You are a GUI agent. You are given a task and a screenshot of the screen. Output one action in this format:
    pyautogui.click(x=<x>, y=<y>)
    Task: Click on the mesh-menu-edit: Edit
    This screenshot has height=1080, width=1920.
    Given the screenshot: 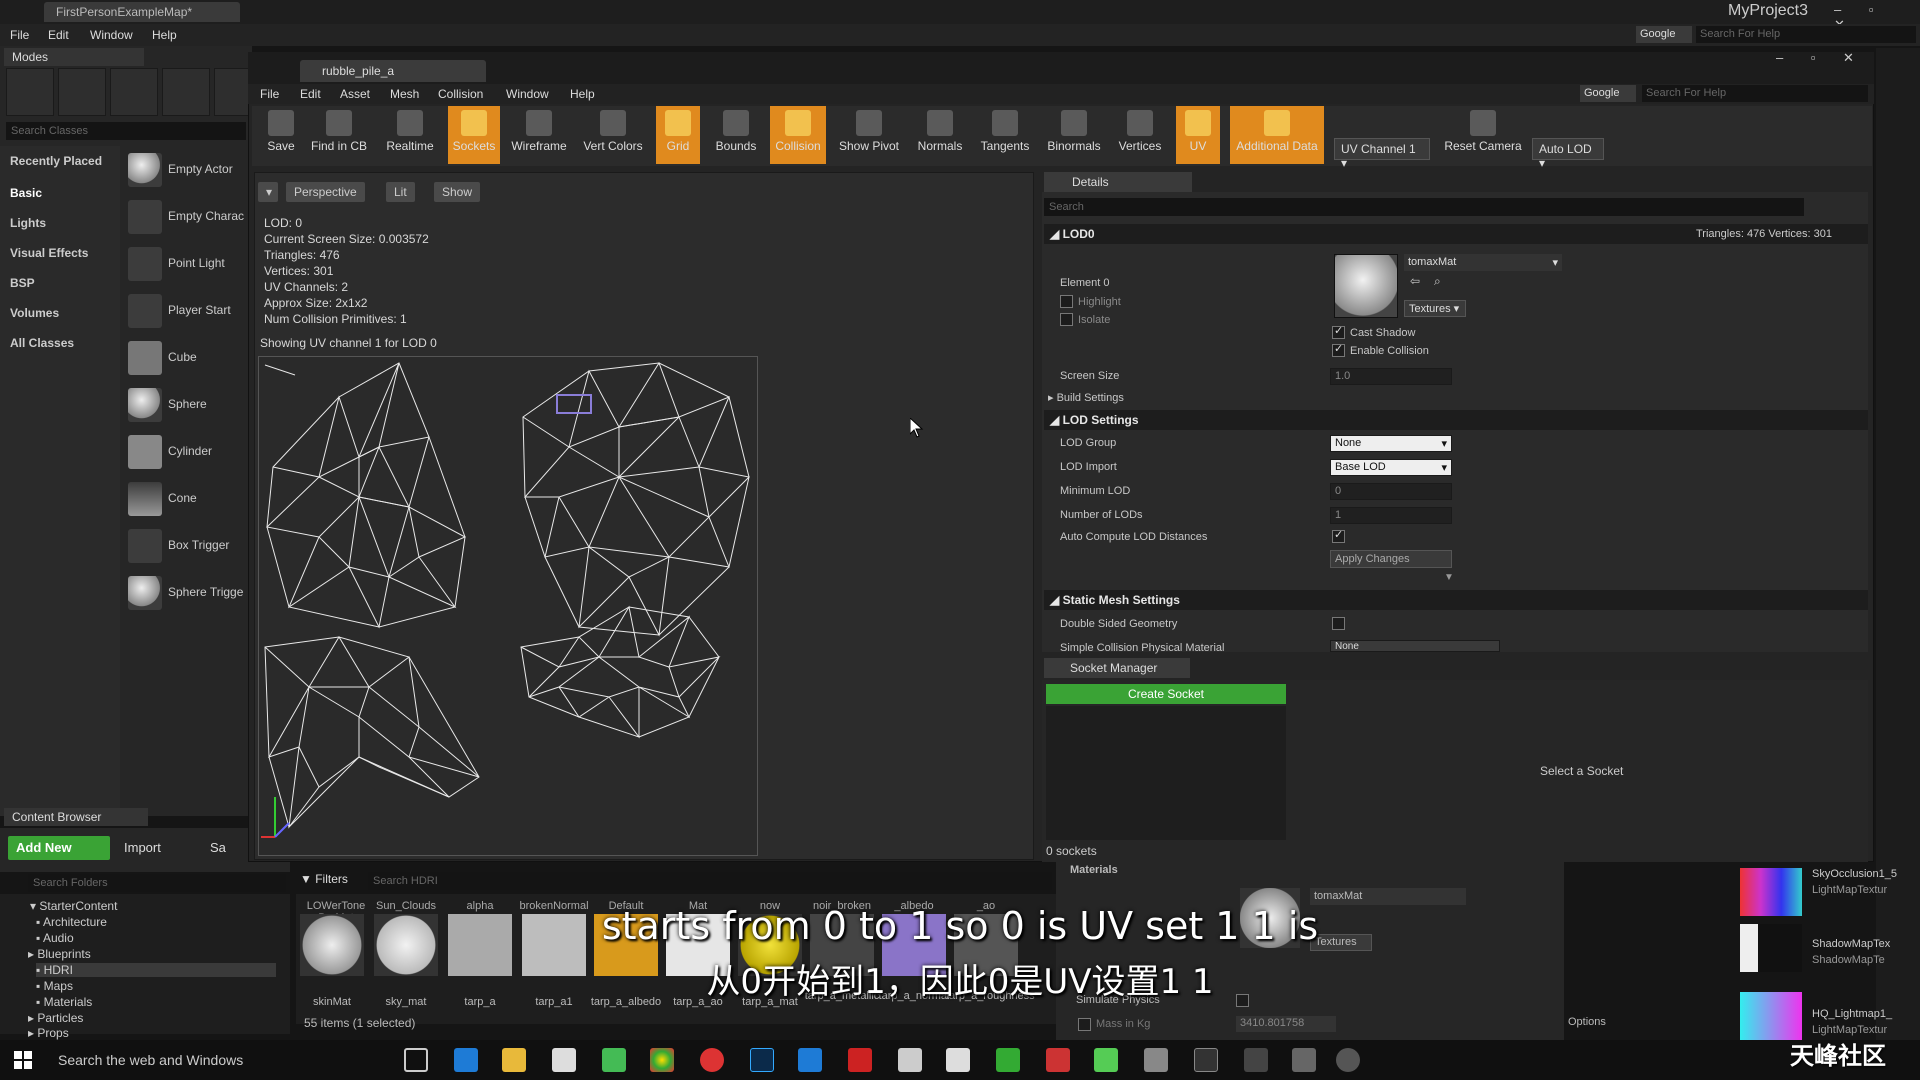 What is the action you would take?
    pyautogui.click(x=310, y=94)
    